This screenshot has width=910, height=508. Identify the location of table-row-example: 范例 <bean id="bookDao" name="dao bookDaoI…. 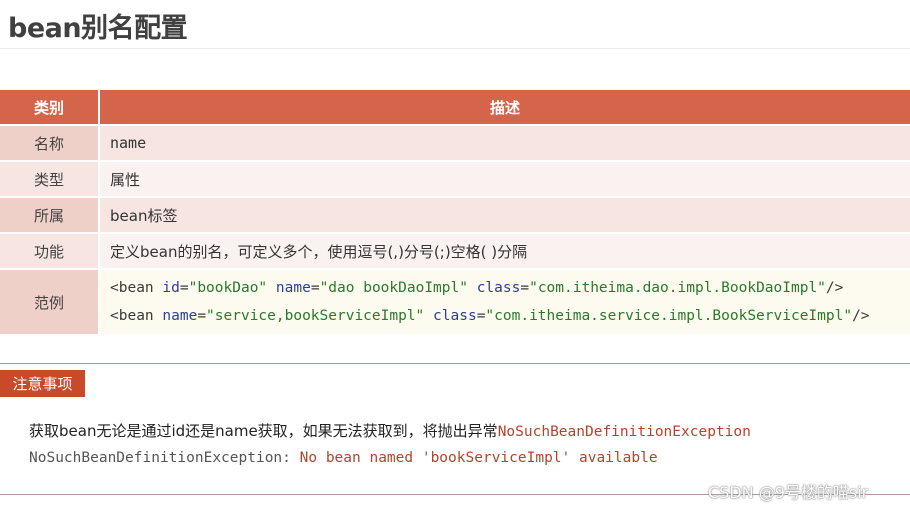
(455, 303).